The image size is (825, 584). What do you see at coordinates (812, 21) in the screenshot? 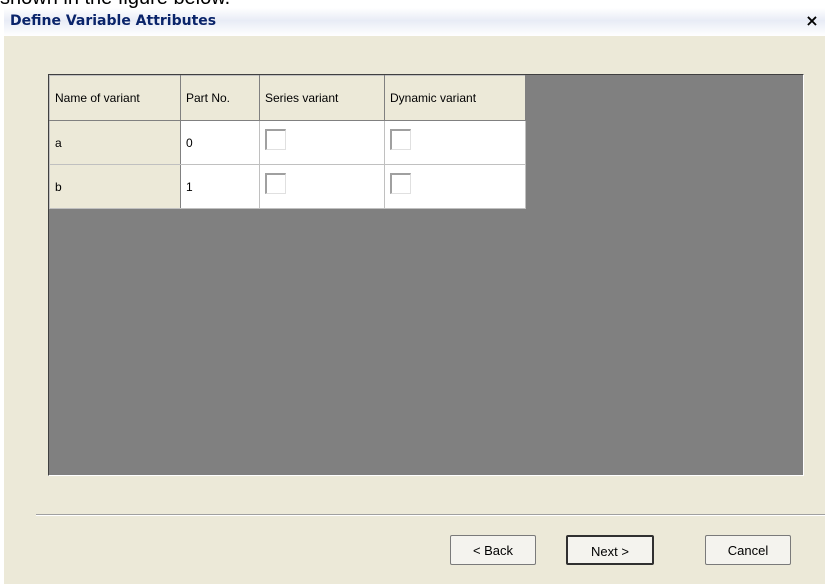
I see `close-icon: ×` at bounding box center [812, 21].